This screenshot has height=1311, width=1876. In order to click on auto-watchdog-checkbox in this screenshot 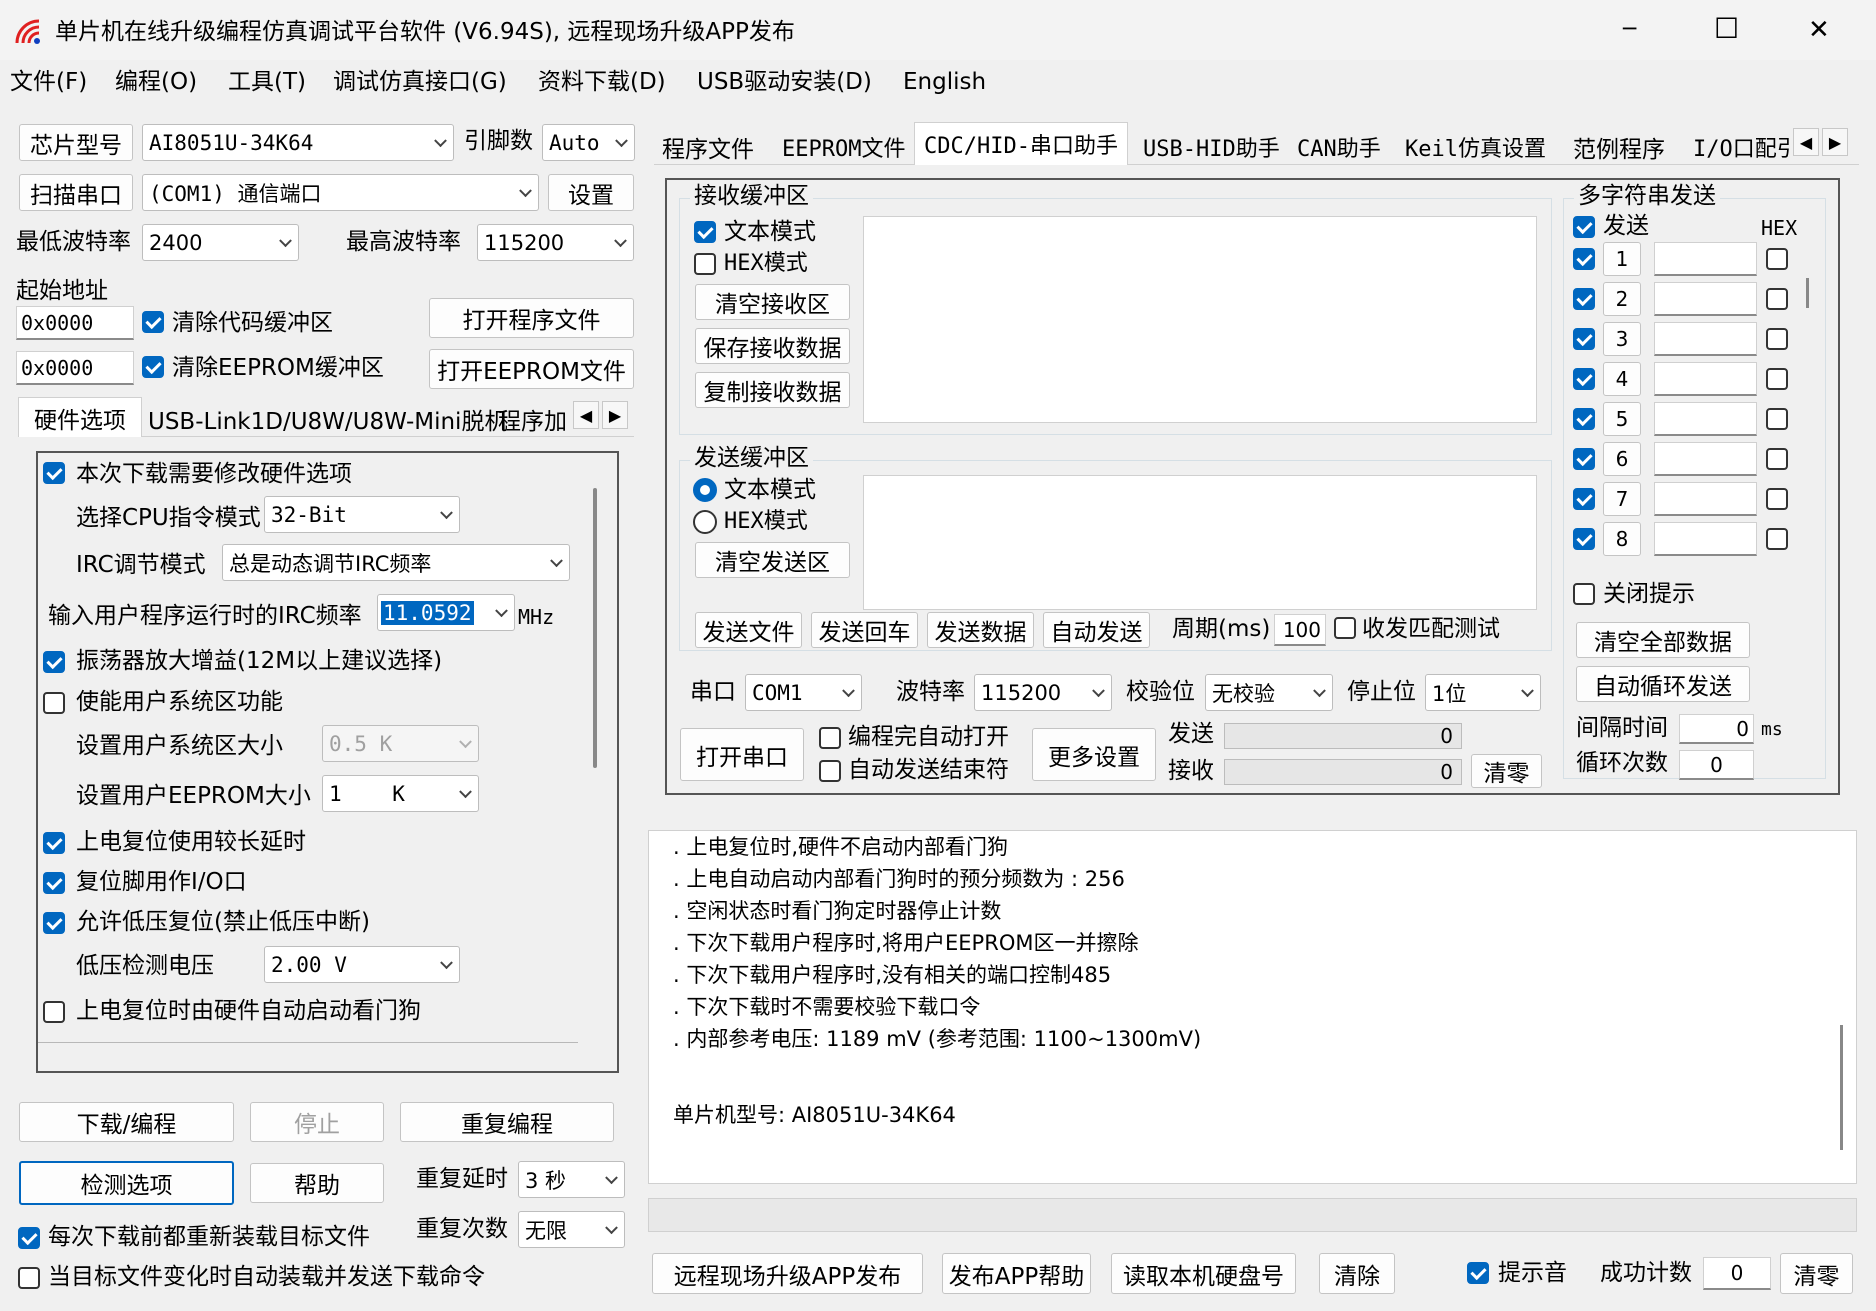, I will do `click(54, 1012)`.